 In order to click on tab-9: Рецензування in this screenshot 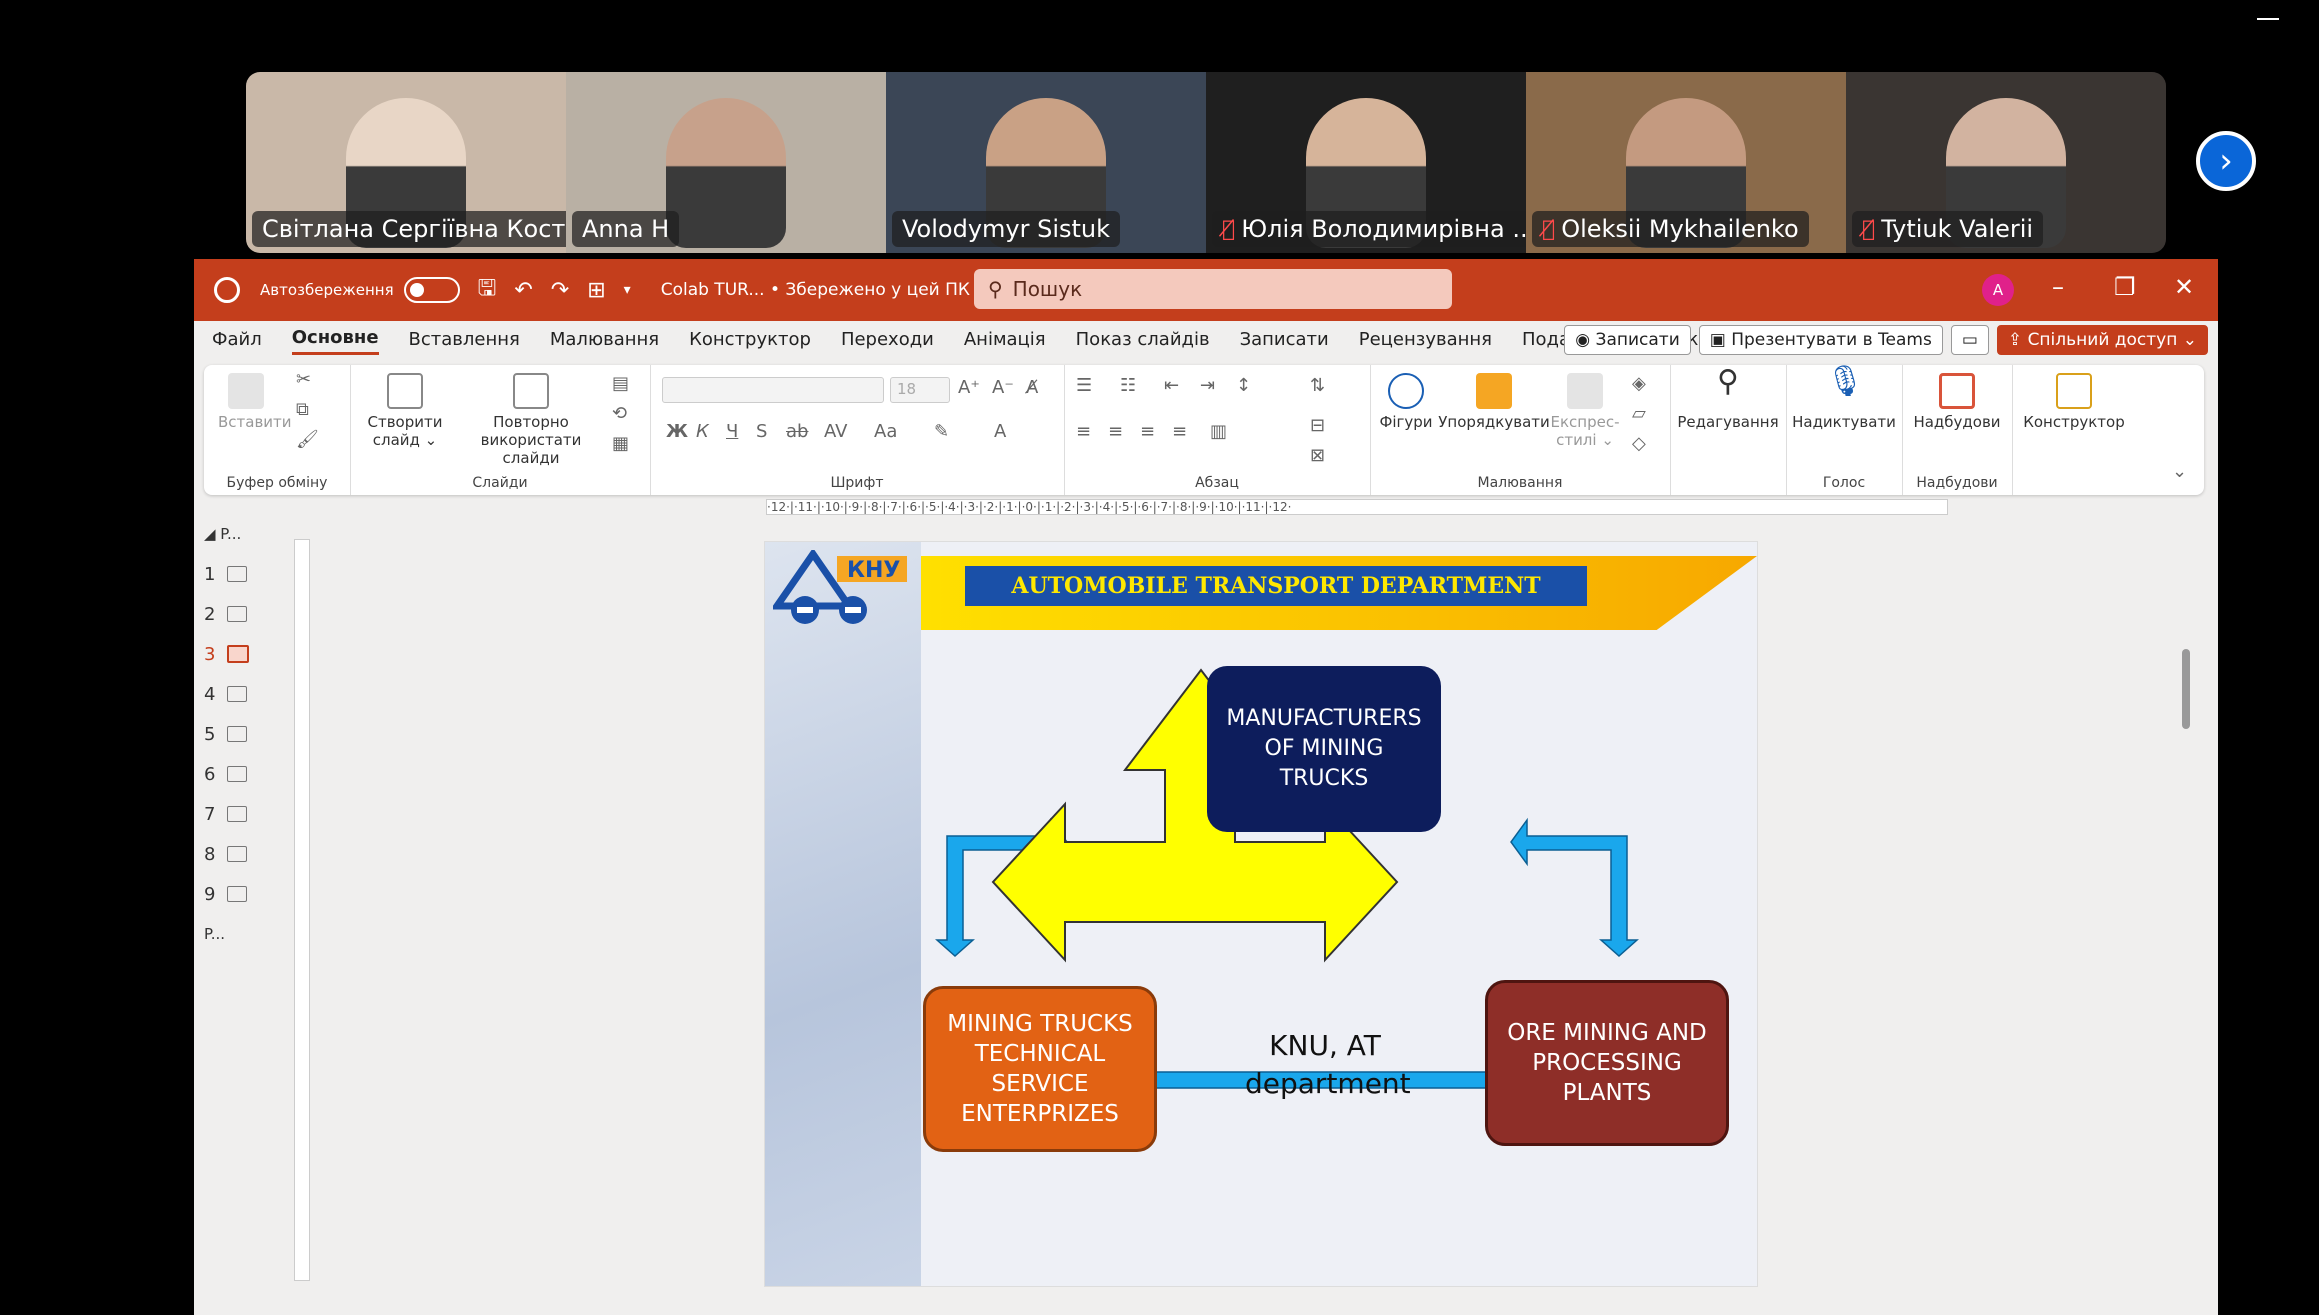, I will do `click(1425, 341)`.